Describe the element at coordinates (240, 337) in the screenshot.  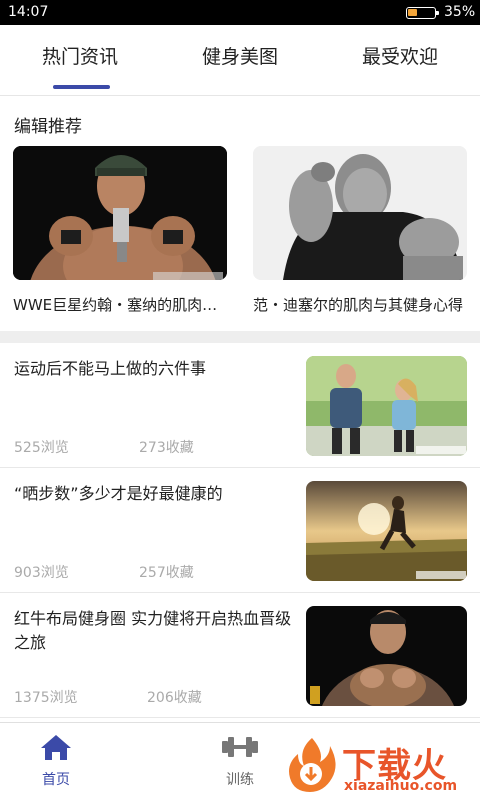
I see `section-divider` at that location.